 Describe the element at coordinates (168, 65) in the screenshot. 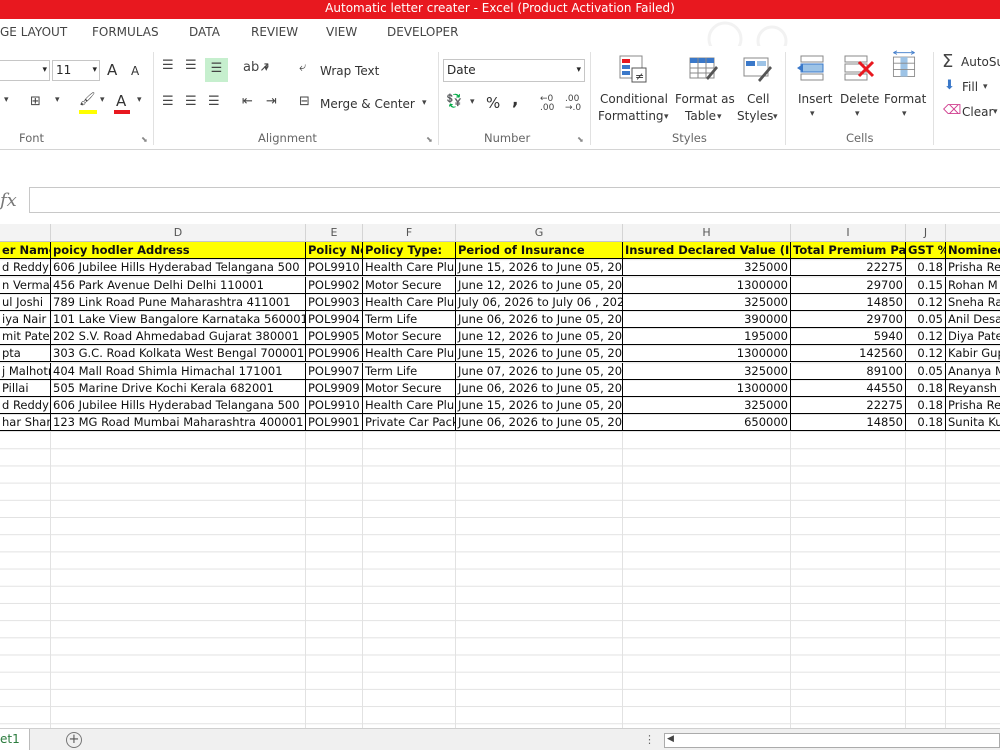

I see `align-top-icon: ☰` at that location.